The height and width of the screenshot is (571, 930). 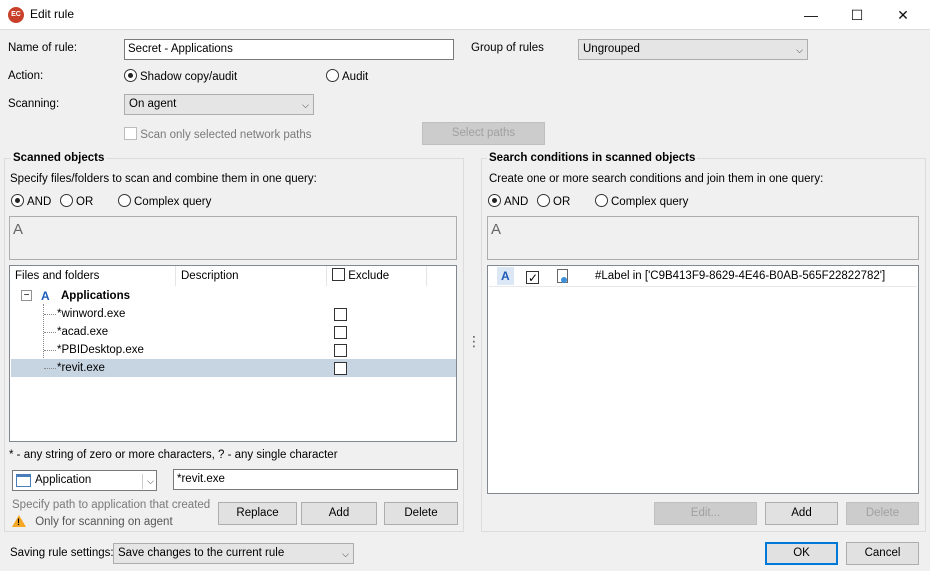 What do you see at coordinates (693, 49) in the screenshot?
I see `group-of-rules-select: Ungrouped ⌵` at bounding box center [693, 49].